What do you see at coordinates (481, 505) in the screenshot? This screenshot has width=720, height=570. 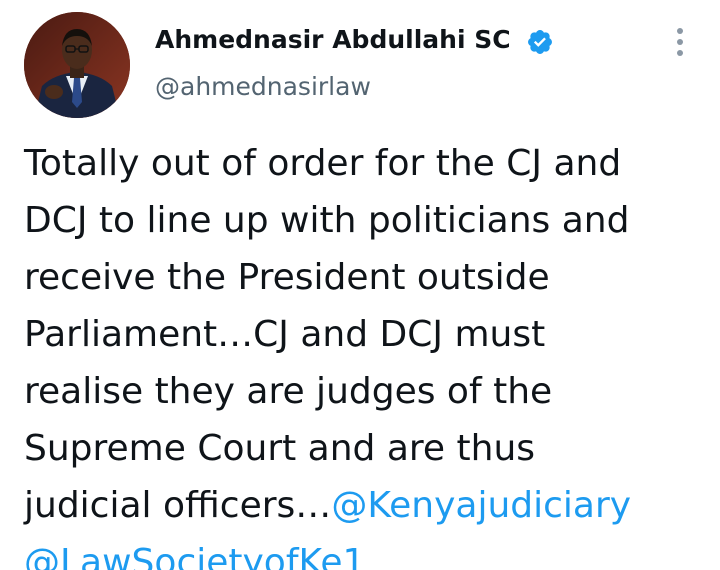 I see `mention-link-kenyajudiciary: @Kenyajudiciary` at bounding box center [481, 505].